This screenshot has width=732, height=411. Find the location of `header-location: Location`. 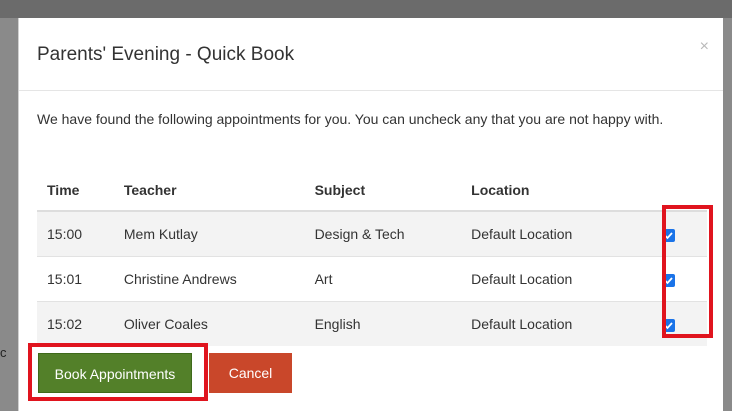

header-location: Location is located at coordinates (551, 191).